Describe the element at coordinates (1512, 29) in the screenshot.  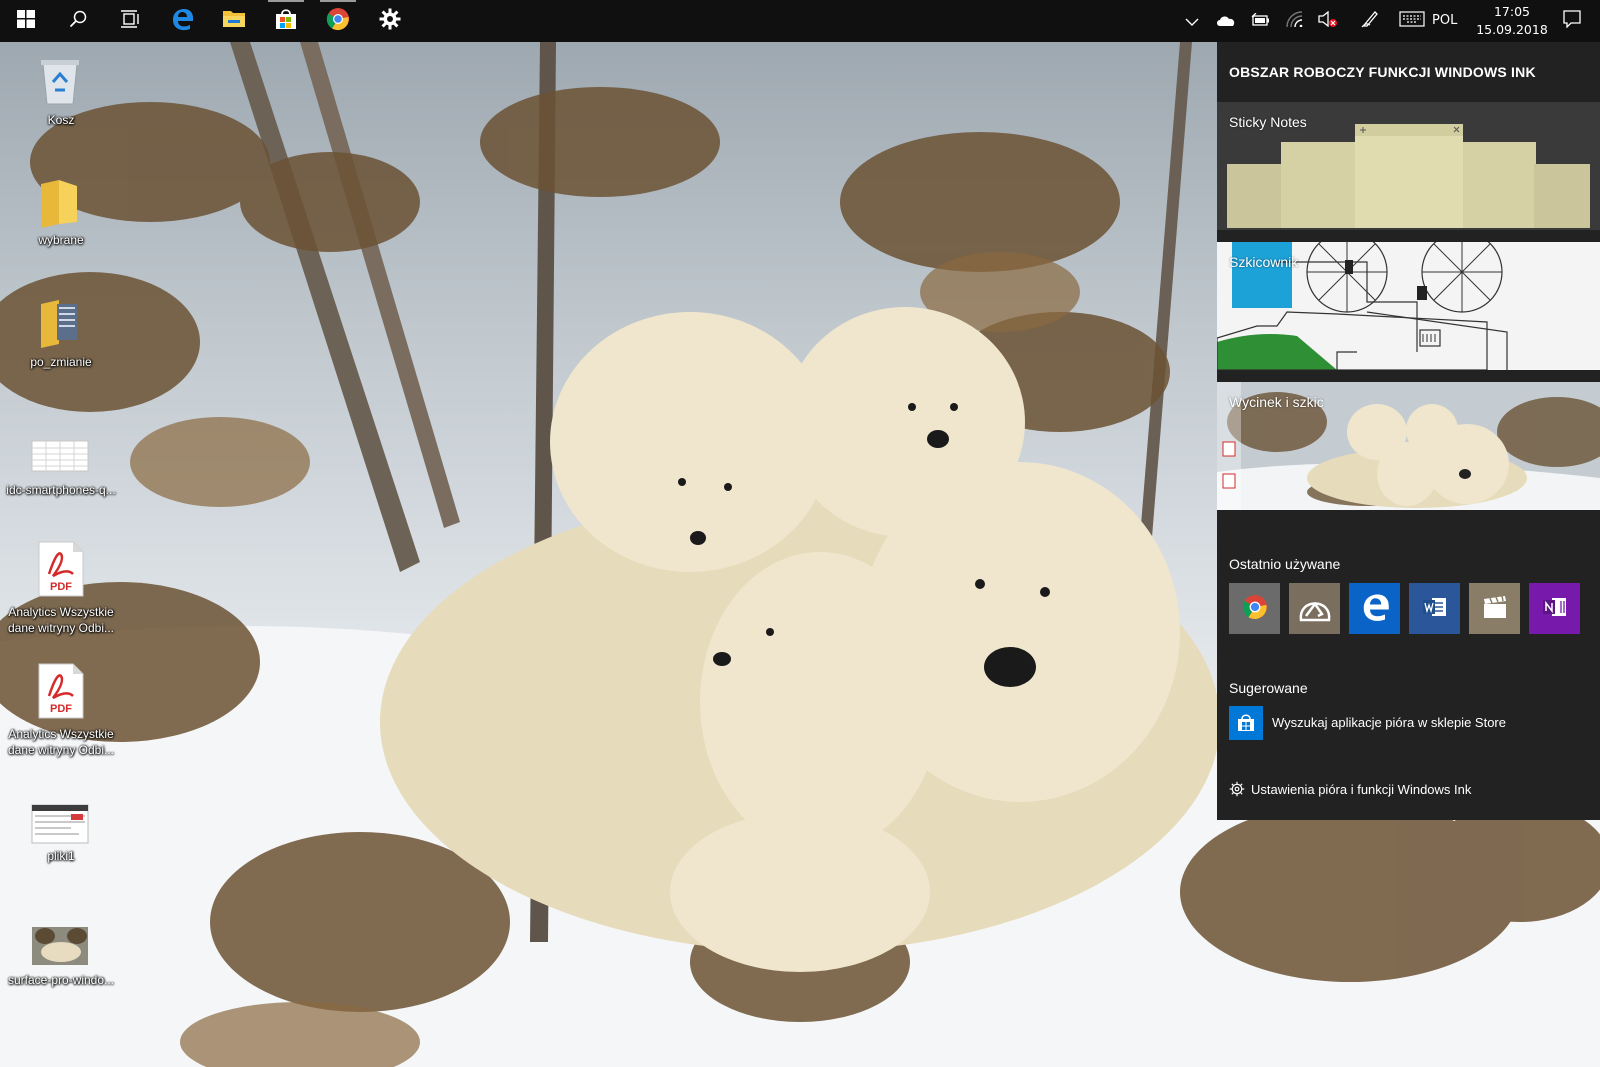
I see `clock-date: 15.09.2018` at that location.